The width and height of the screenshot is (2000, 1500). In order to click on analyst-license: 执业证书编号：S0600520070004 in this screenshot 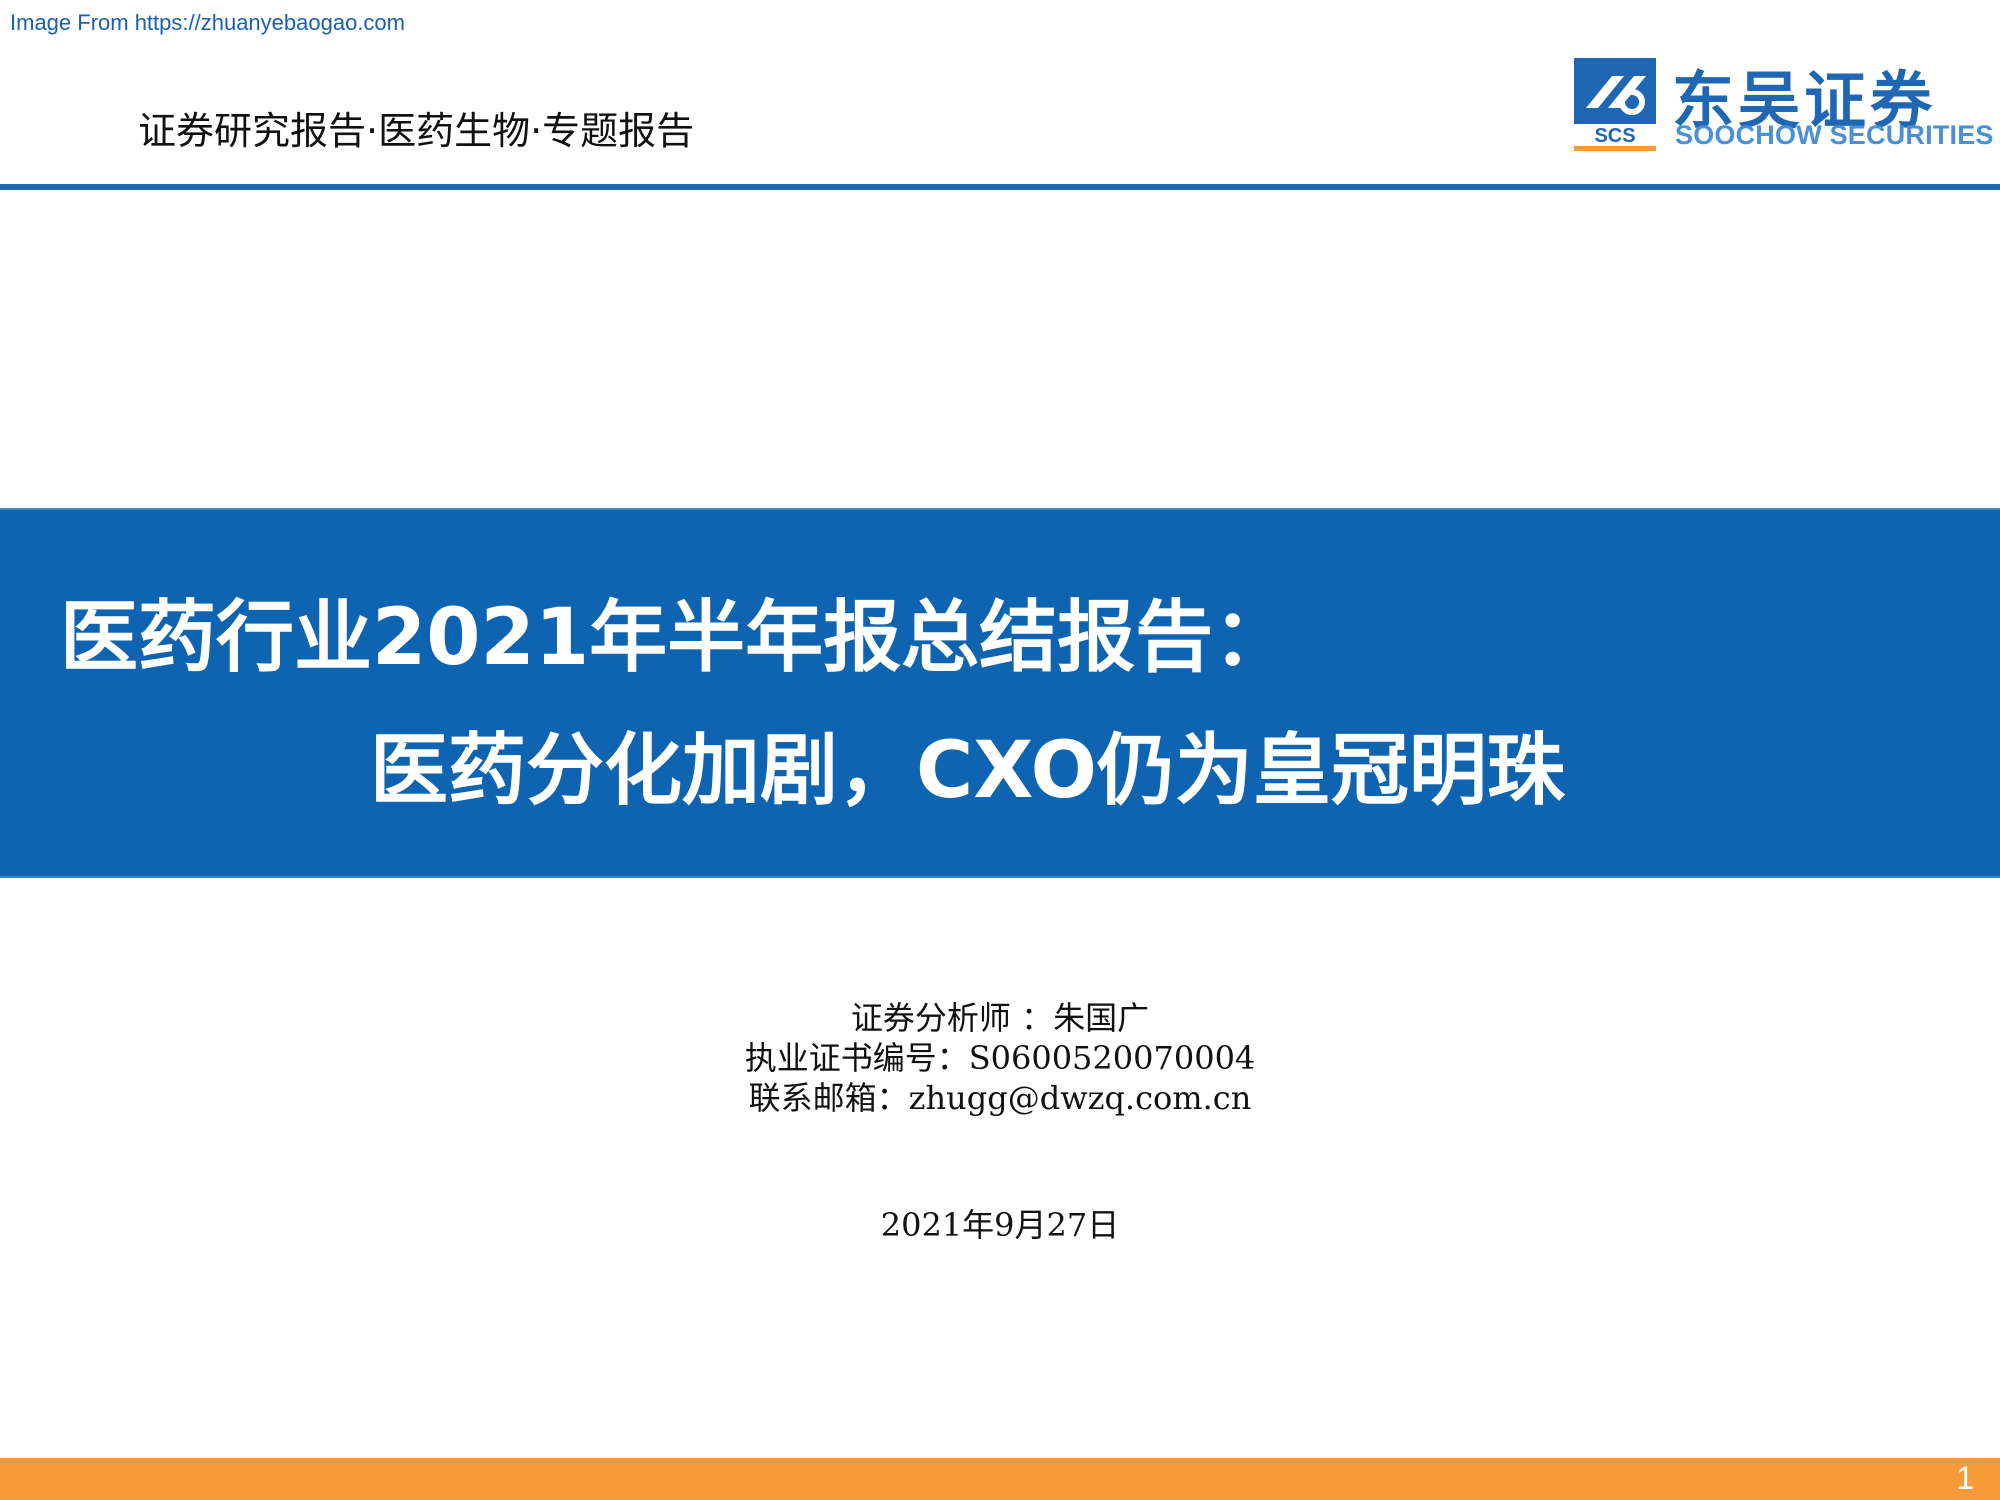, I will do `click(1000, 1058)`.